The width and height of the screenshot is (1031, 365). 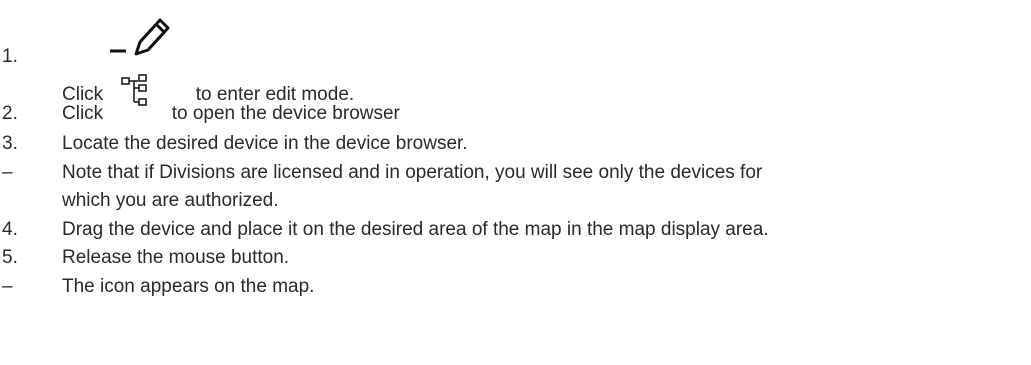 What do you see at coordinates (176, 257) in the screenshot?
I see `step-text: Release the mouse button.` at bounding box center [176, 257].